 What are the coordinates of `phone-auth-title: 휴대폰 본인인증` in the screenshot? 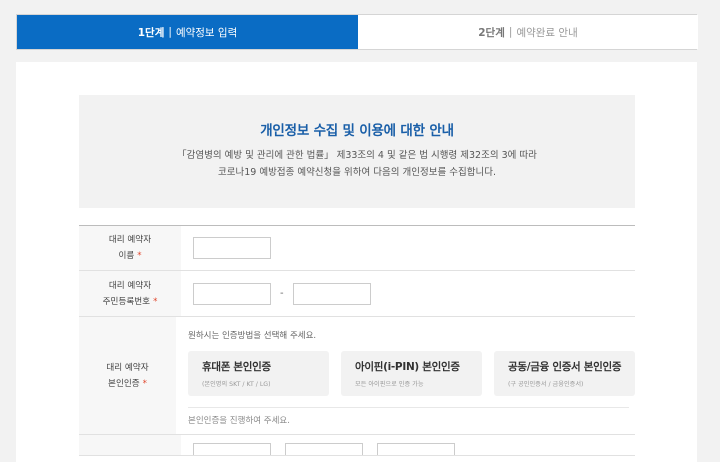 It's located at (236, 367).